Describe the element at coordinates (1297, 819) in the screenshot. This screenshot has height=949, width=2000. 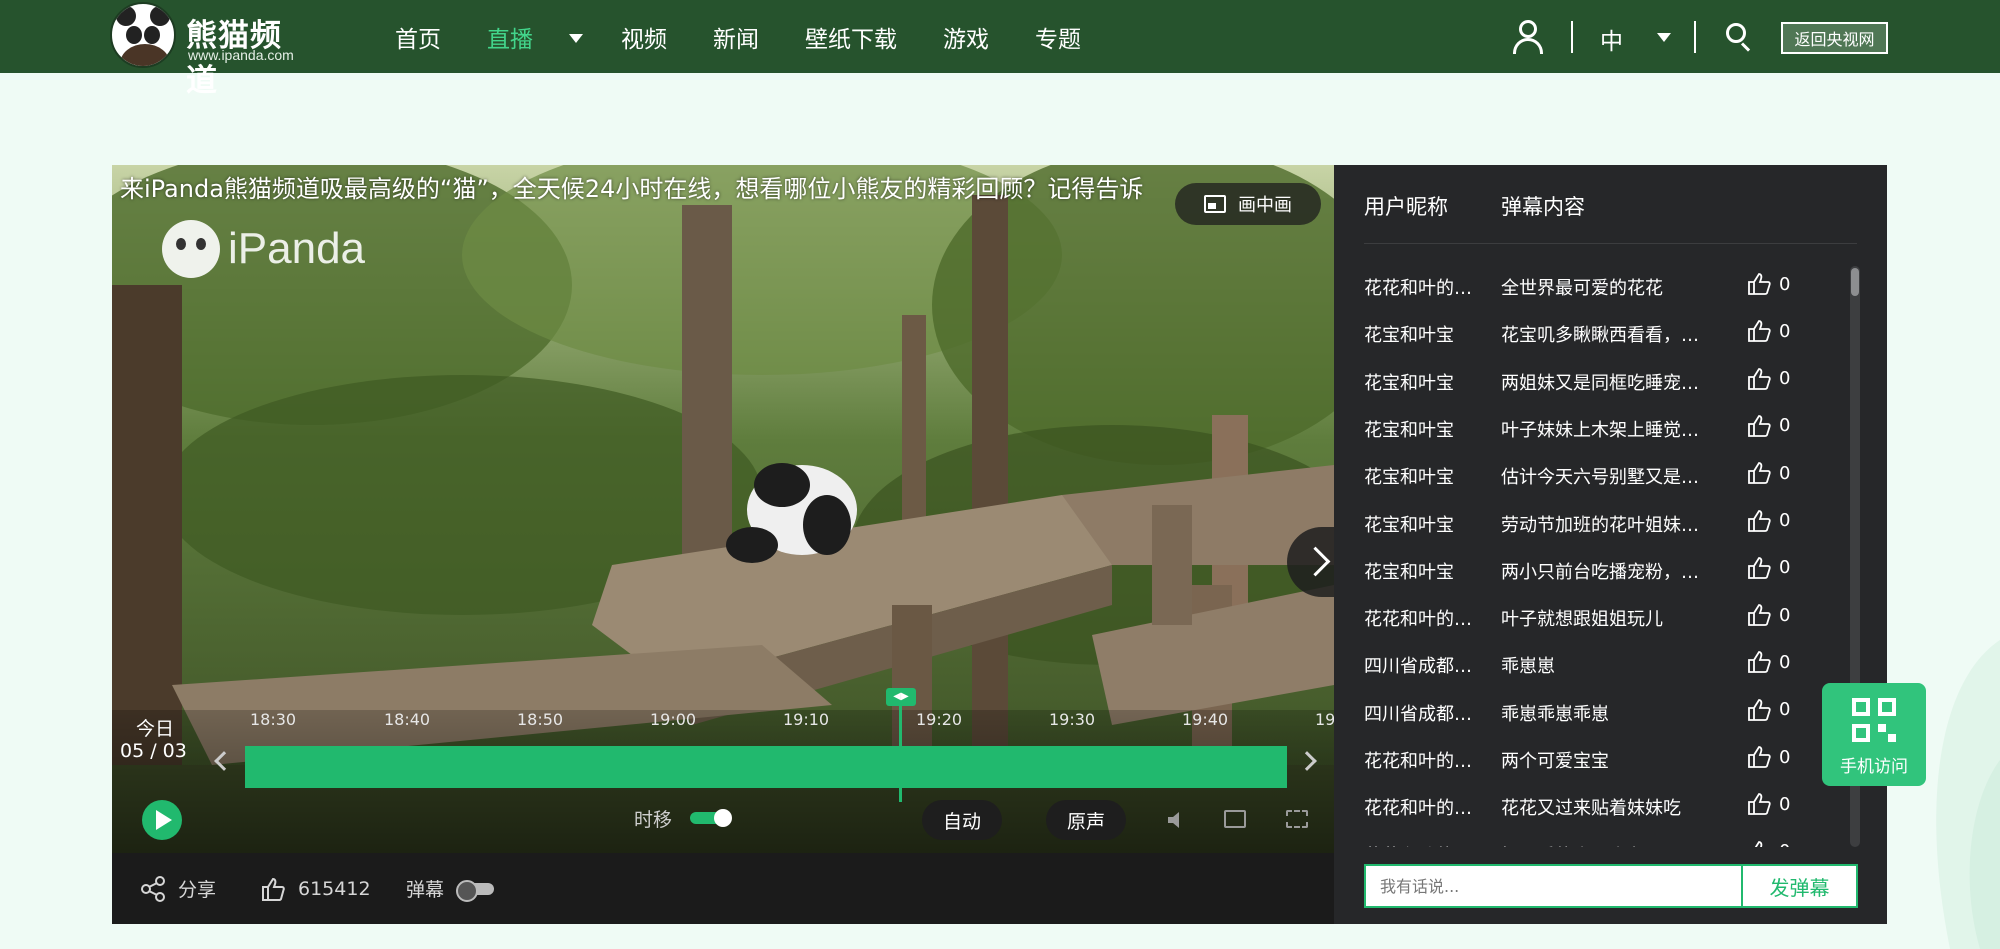
I see `fullscreen-icon` at that location.